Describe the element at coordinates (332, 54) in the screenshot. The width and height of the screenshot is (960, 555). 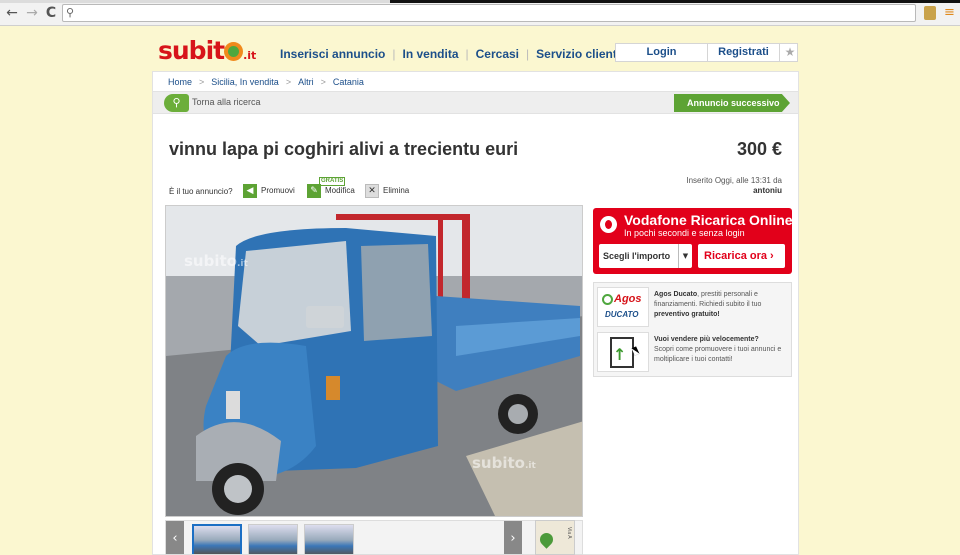
I see `nav-inserisci-annuncio: Inserisci annuncio` at that location.